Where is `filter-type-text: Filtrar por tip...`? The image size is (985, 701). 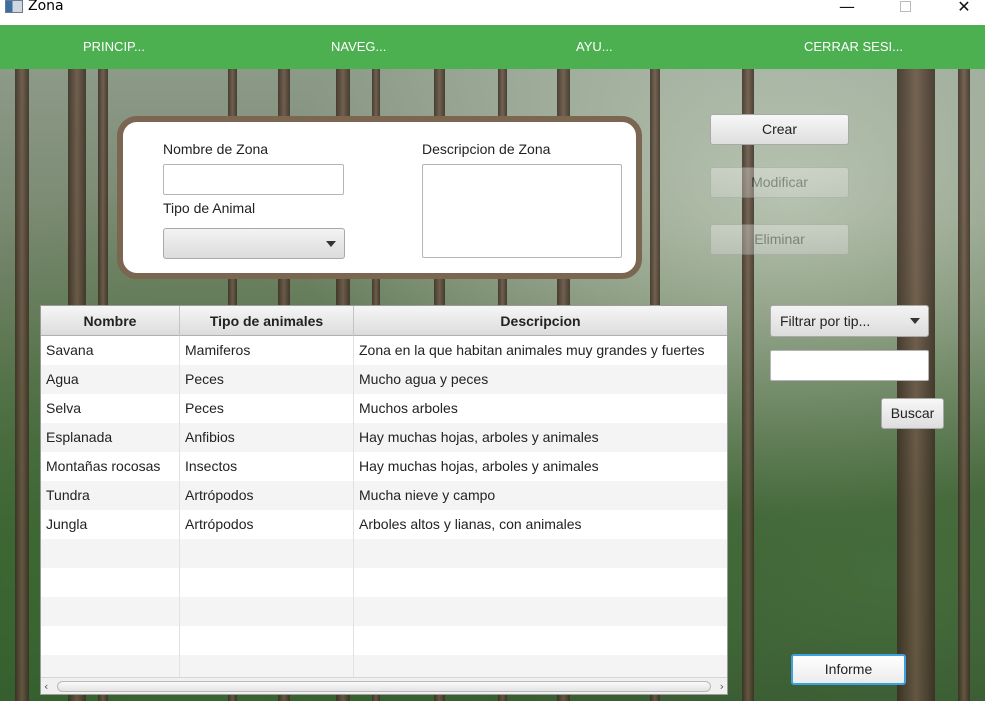 filter-type-text: Filtrar por tip... is located at coordinates (825, 321).